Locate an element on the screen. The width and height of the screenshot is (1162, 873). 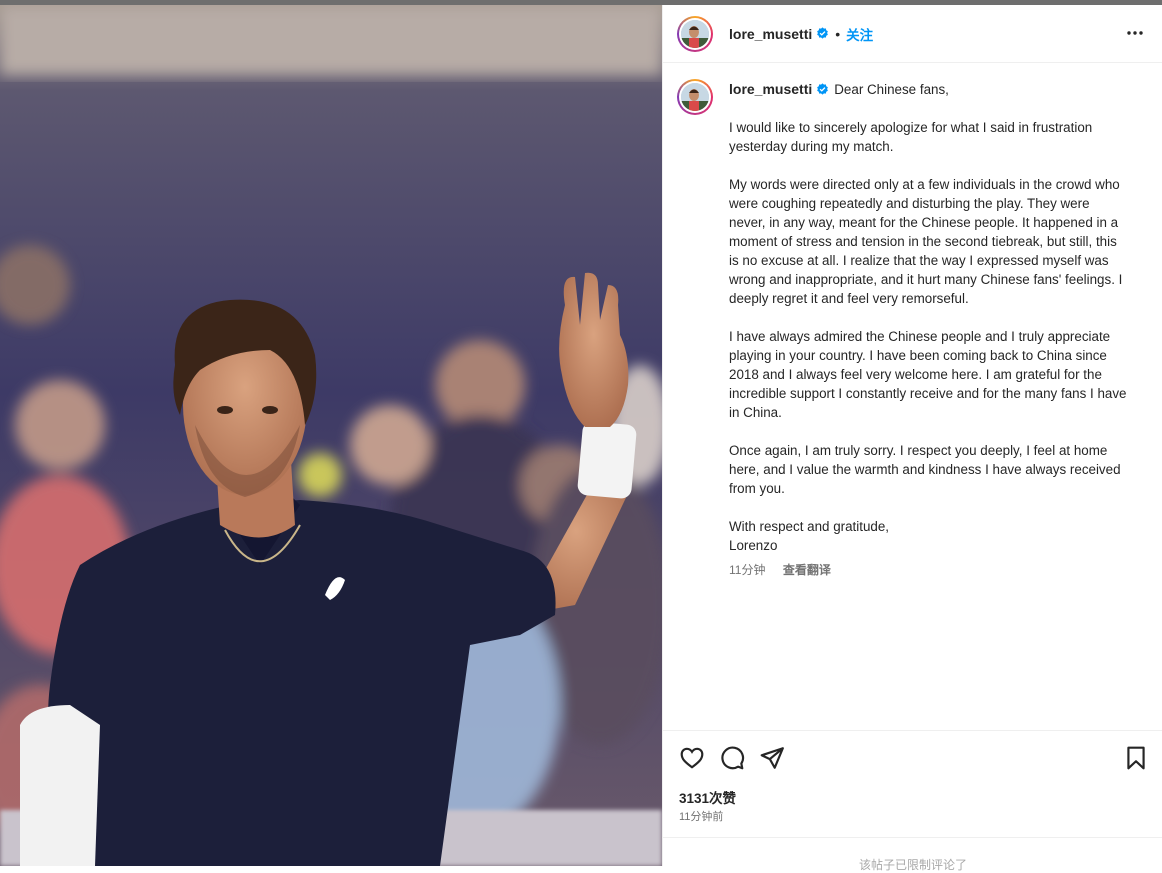
heart-icon is located at coordinates (692, 758).